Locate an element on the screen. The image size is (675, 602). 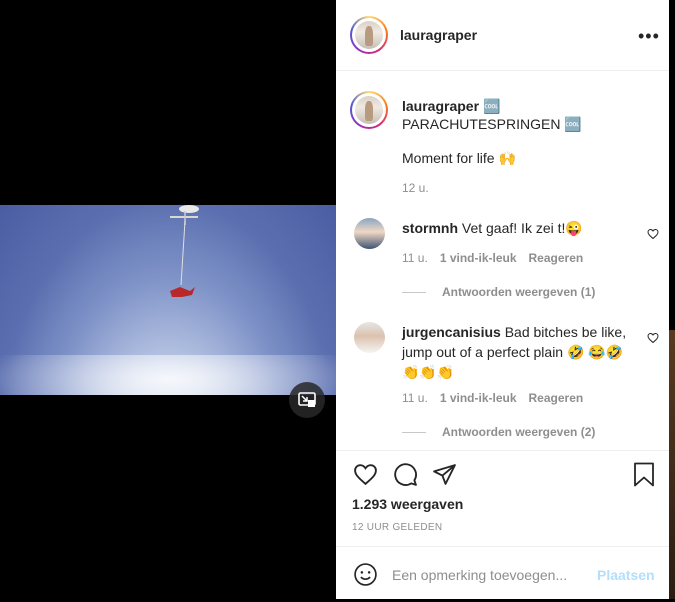
author-username: lauragraper is located at coordinates (438, 35).